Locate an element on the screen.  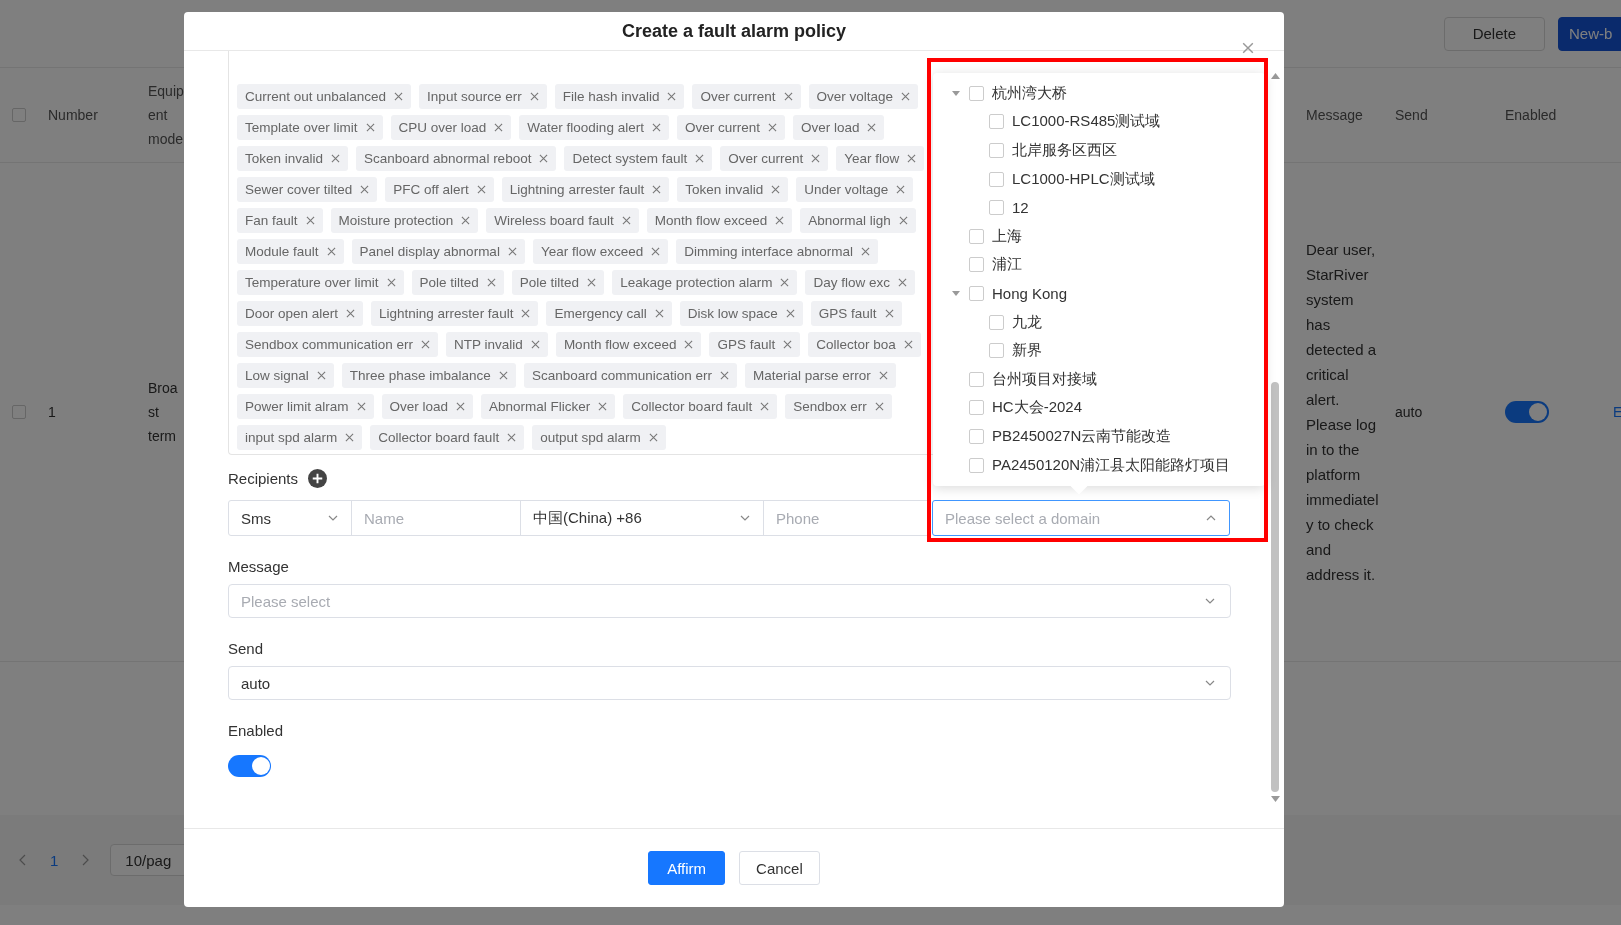
send-select: auto is located at coordinates (729, 683).